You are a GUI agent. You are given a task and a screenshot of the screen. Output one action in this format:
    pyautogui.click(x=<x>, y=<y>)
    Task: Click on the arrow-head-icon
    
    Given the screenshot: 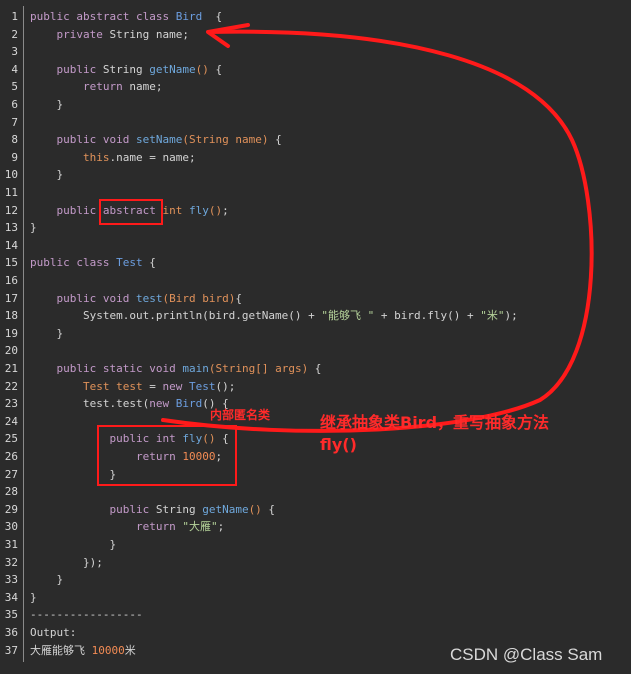 What is the action you would take?
    pyautogui.click(x=228, y=35)
    